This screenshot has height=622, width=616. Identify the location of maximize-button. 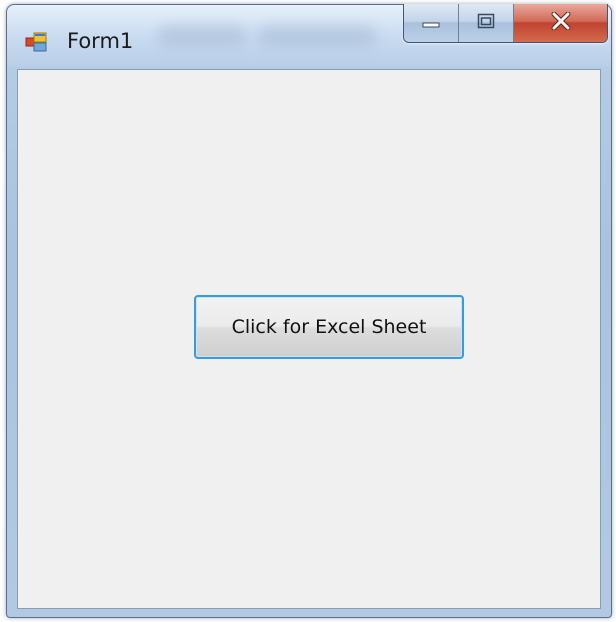
(486, 23).